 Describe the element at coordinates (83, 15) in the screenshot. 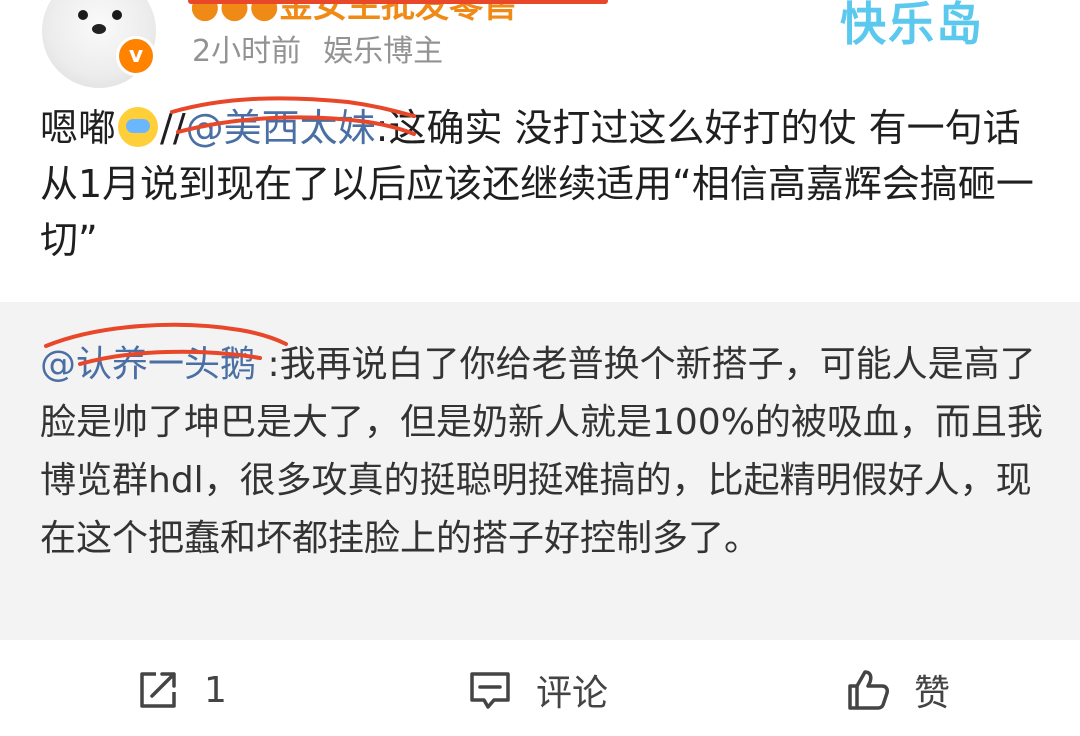

I see `avatar-eye-left` at that location.